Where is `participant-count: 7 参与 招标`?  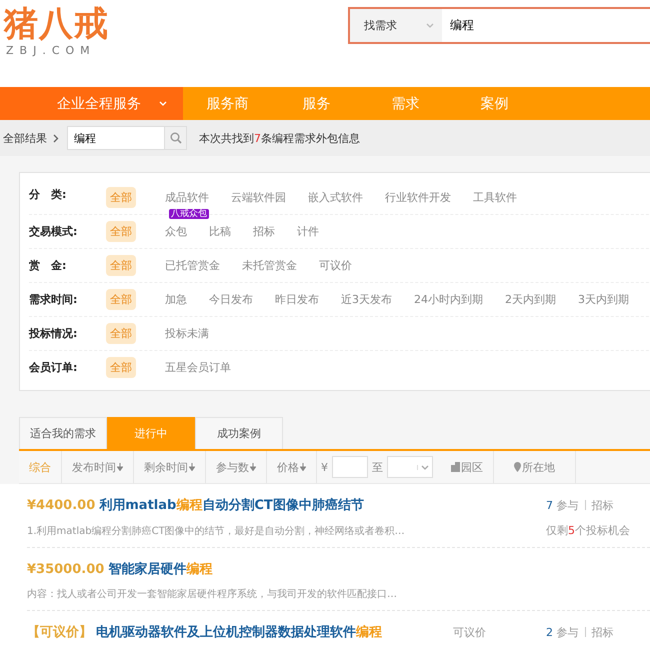
participant-count: 7 参与 招标 is located at coordinates (580, 505).